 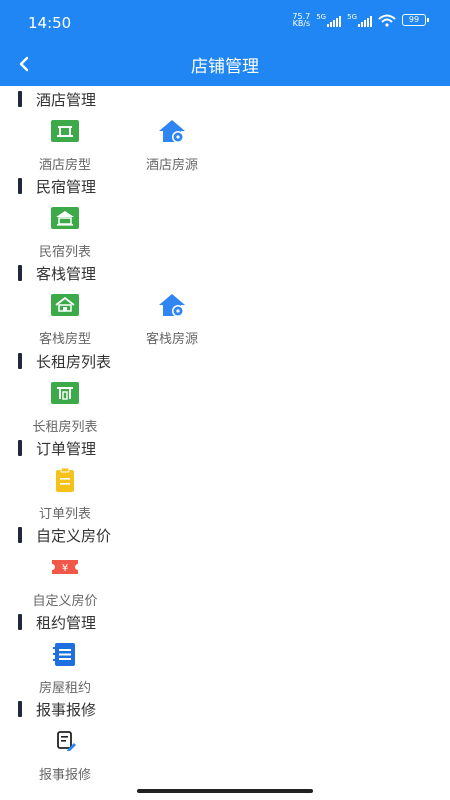 I want to click on contract-icon, so click(x=65, y=654).